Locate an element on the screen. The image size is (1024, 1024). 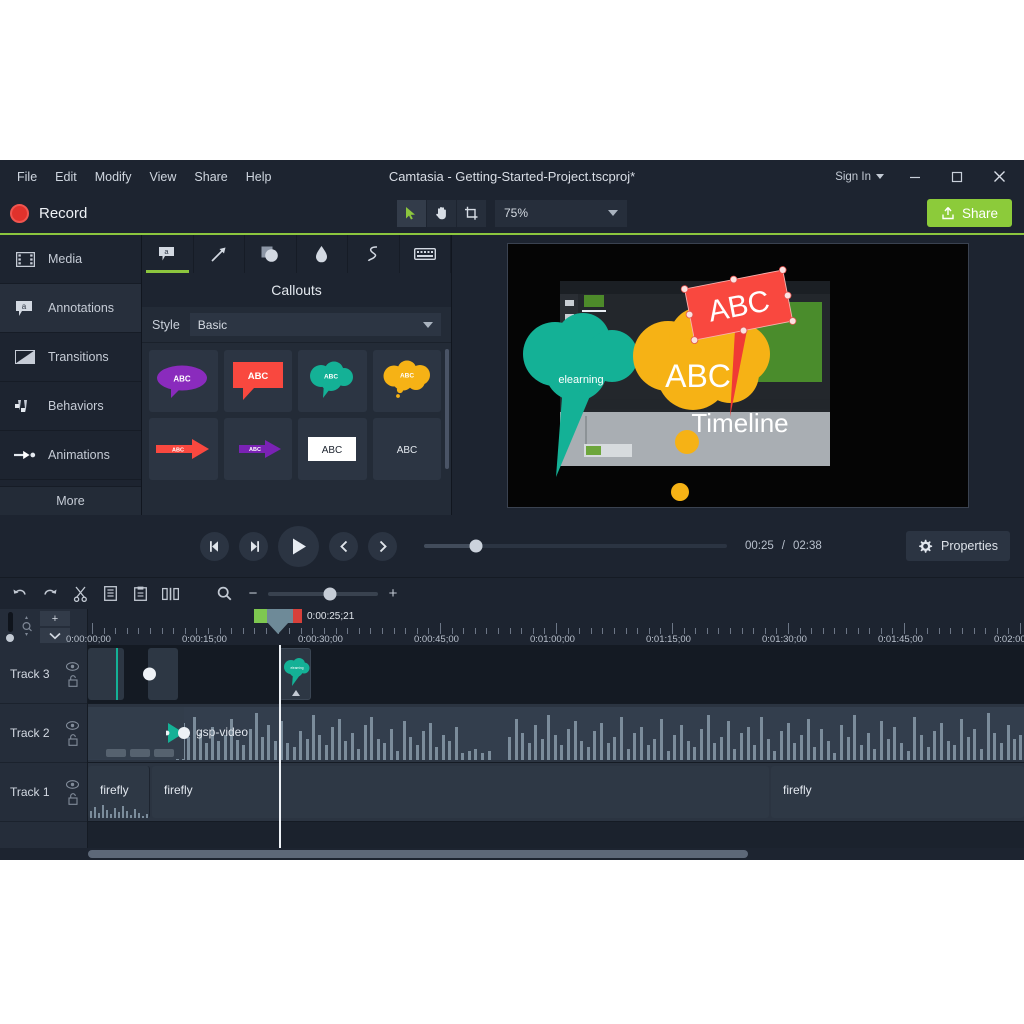
playhead-in-marker is located at coordinates (260, 616).